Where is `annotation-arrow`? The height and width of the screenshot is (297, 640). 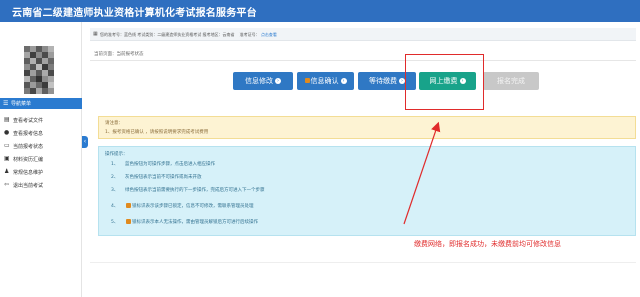
annotation-arrow is located at coordinates (422, 173).